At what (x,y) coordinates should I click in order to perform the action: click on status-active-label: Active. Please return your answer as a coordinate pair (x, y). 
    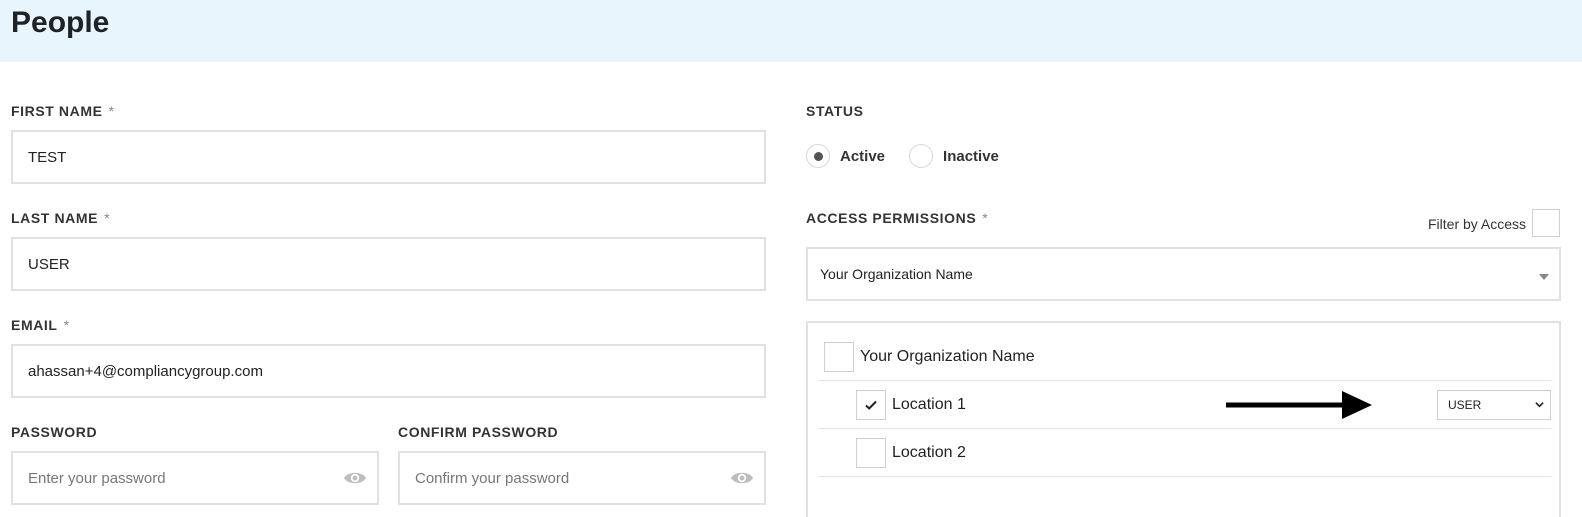
    Looking at the image, I should click on (862, 156).